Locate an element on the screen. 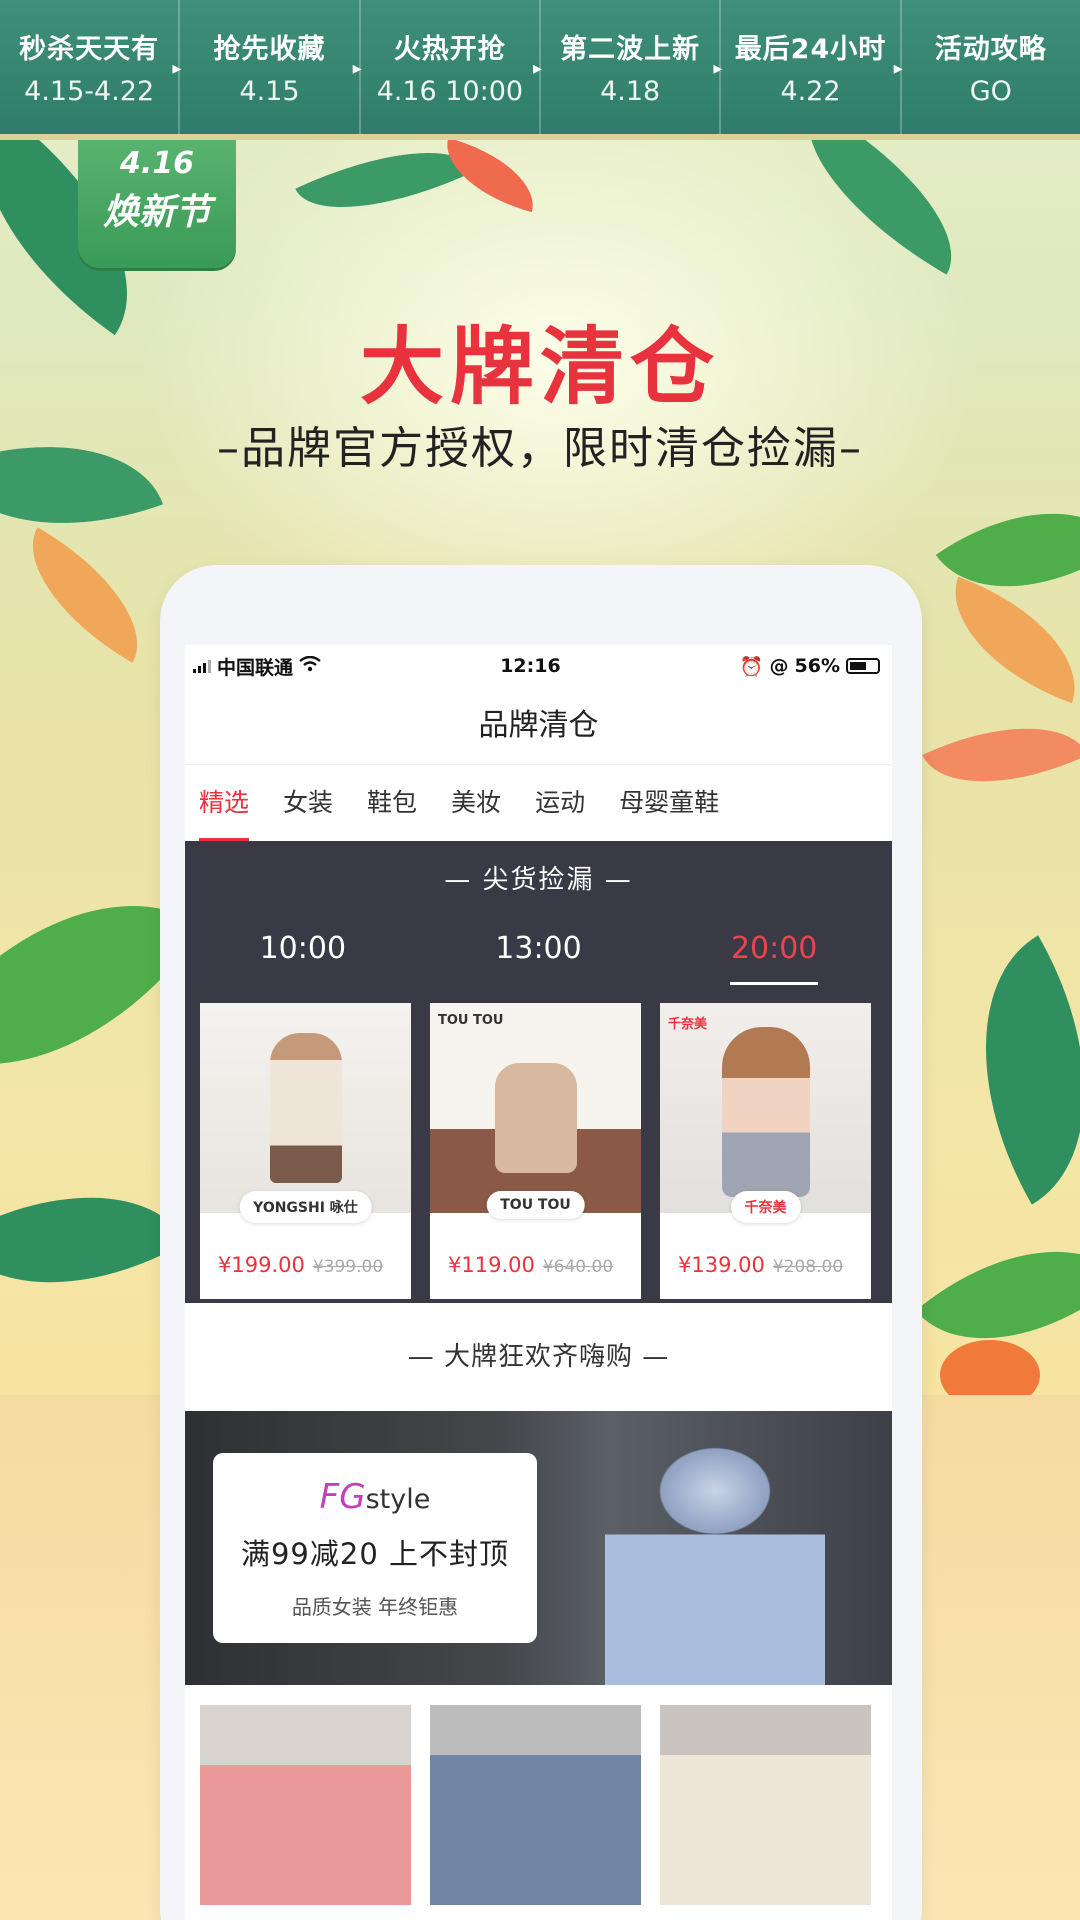 The image size is (1080, 1920). banner-tagline: 品质女装 年终钜惠 is located at coordinates (375, 1607).